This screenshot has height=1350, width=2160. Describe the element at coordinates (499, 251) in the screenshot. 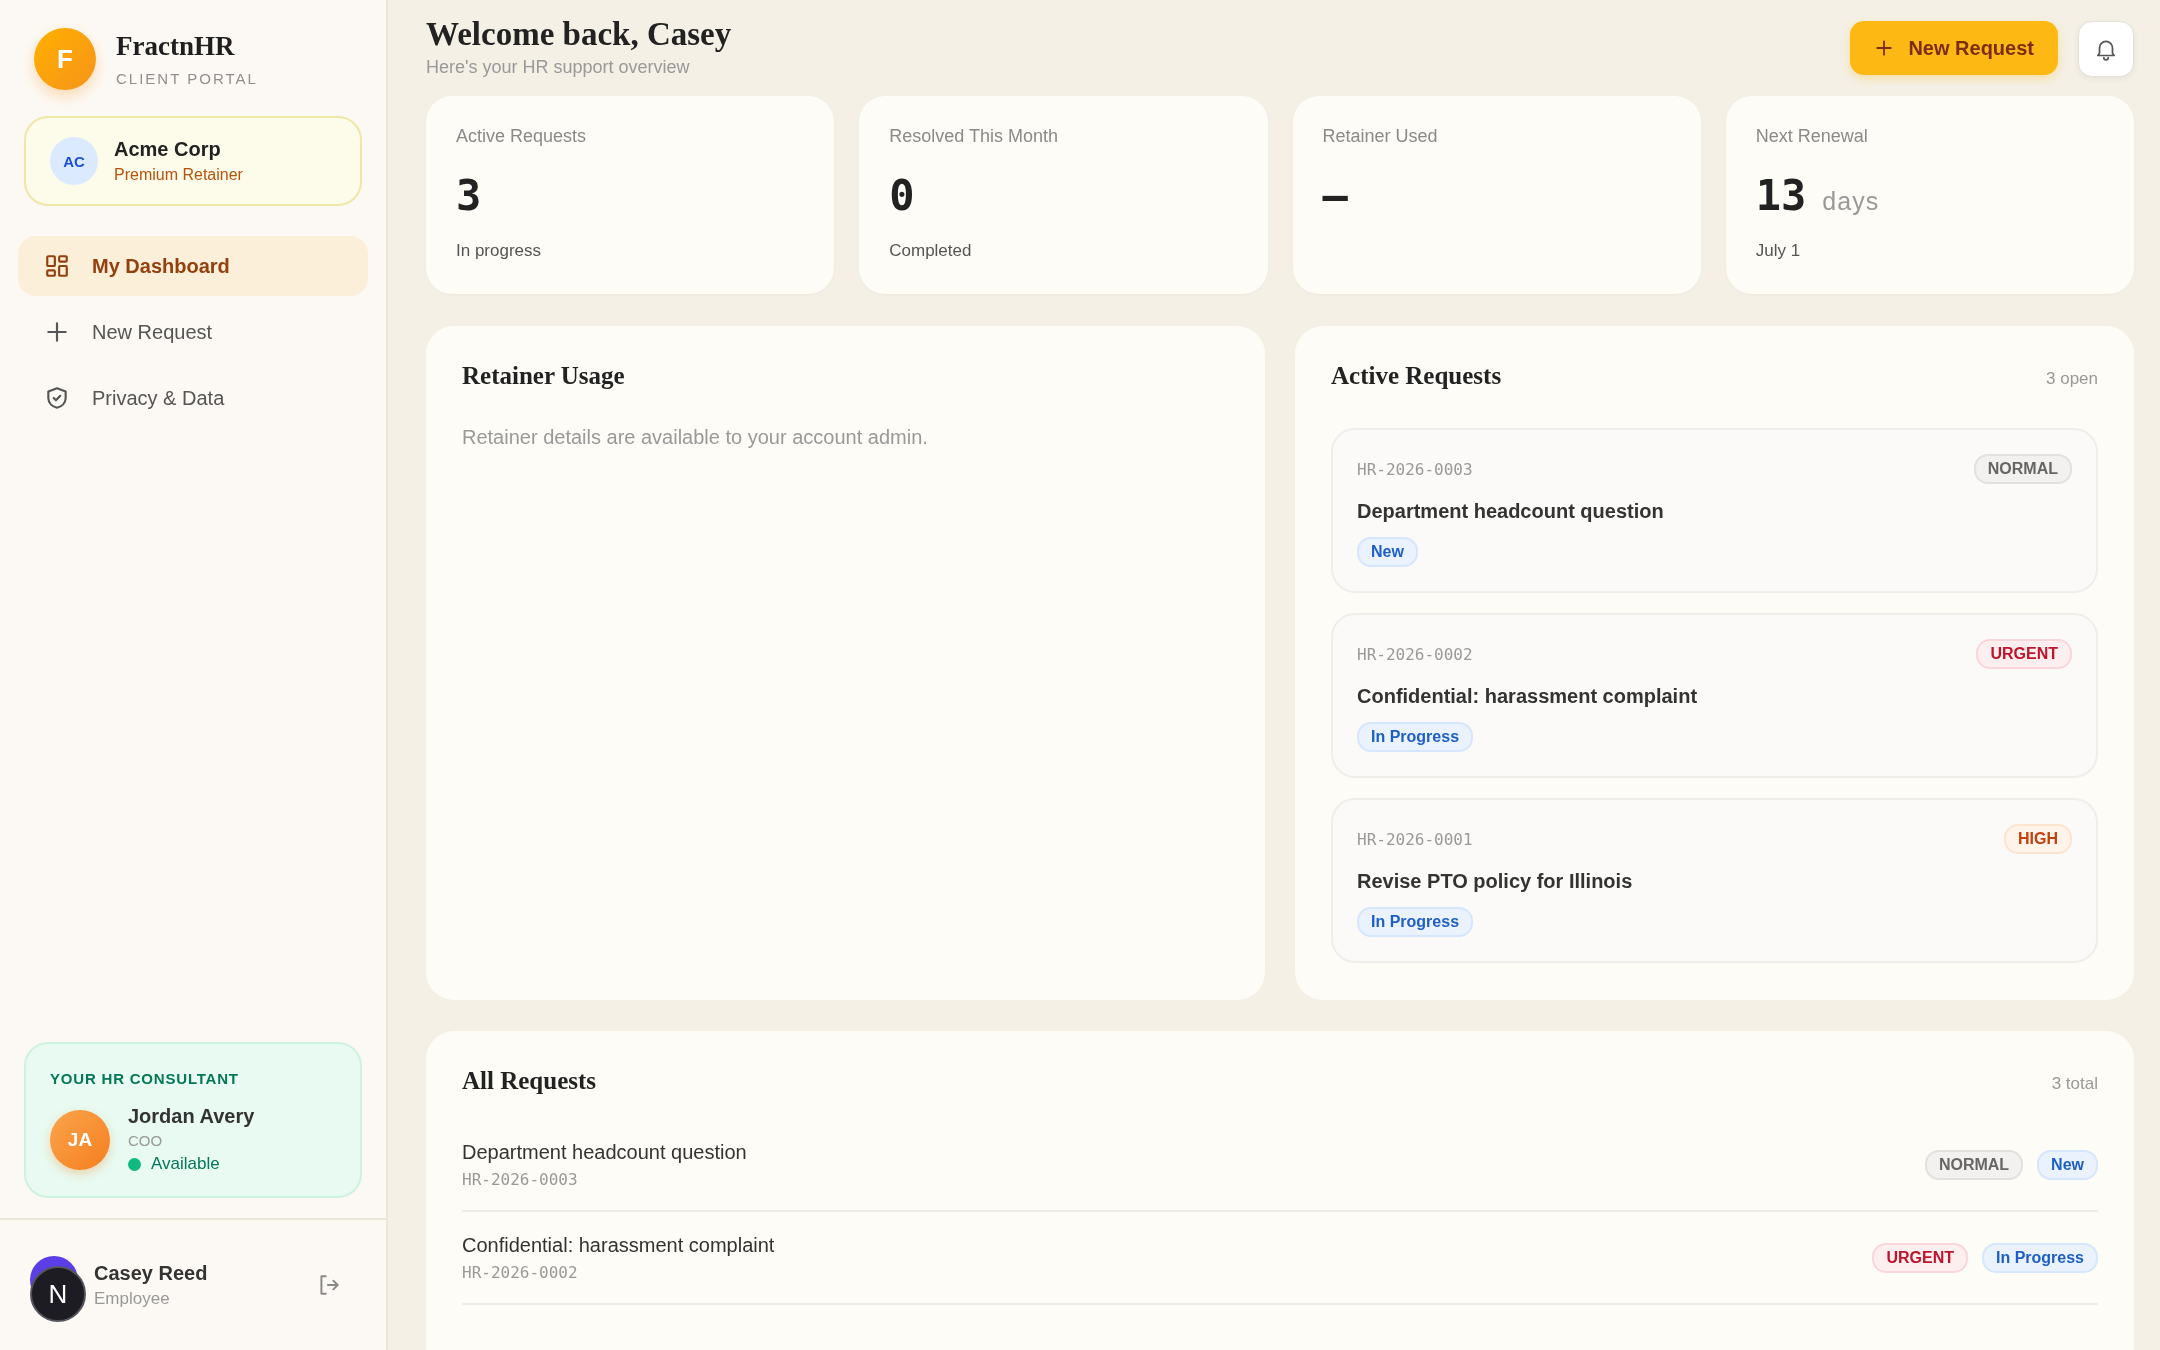

I see `stat-caption: In progress` at that location.